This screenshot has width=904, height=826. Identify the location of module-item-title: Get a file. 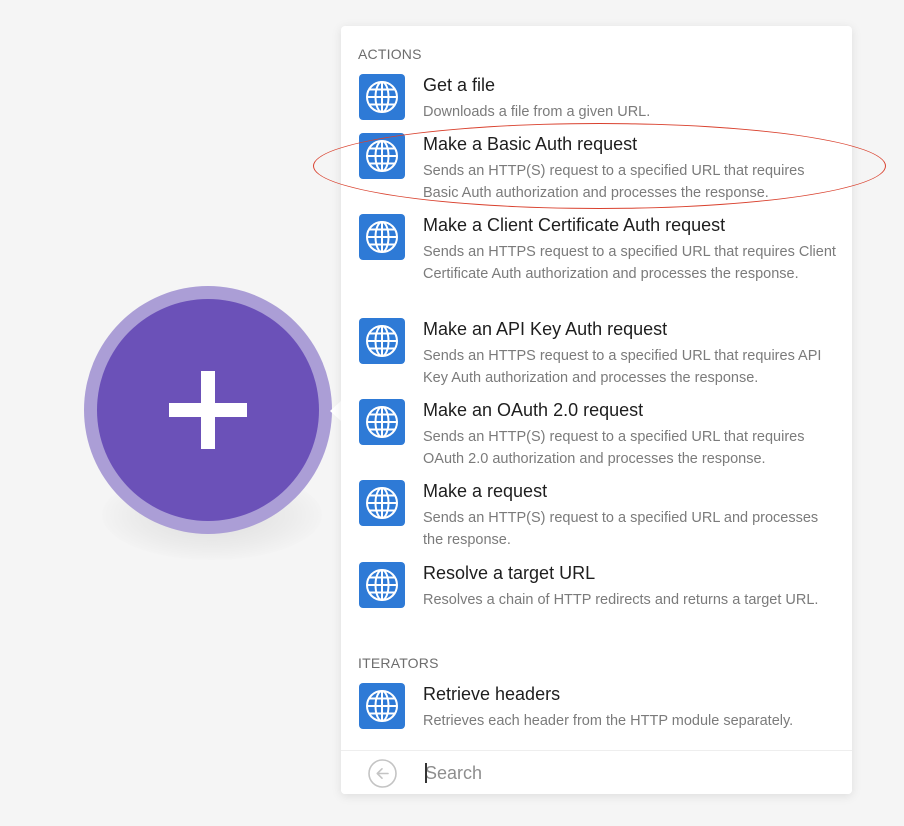
(459, 85).